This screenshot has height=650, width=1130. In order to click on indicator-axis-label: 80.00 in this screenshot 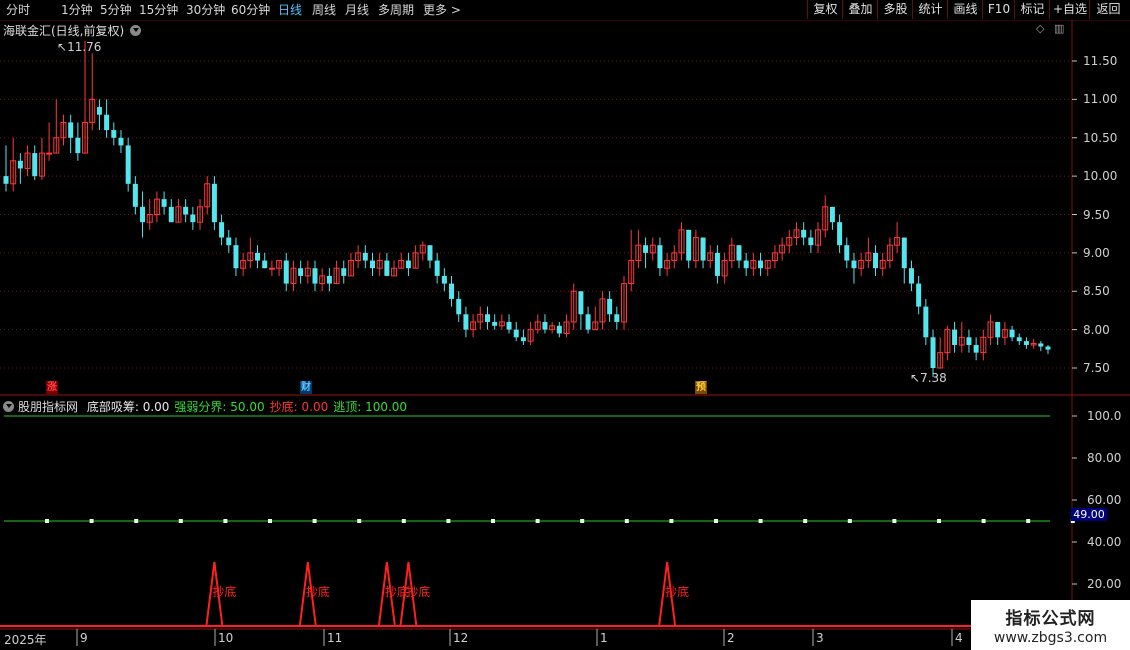, I will do `click(1104, 458)`.